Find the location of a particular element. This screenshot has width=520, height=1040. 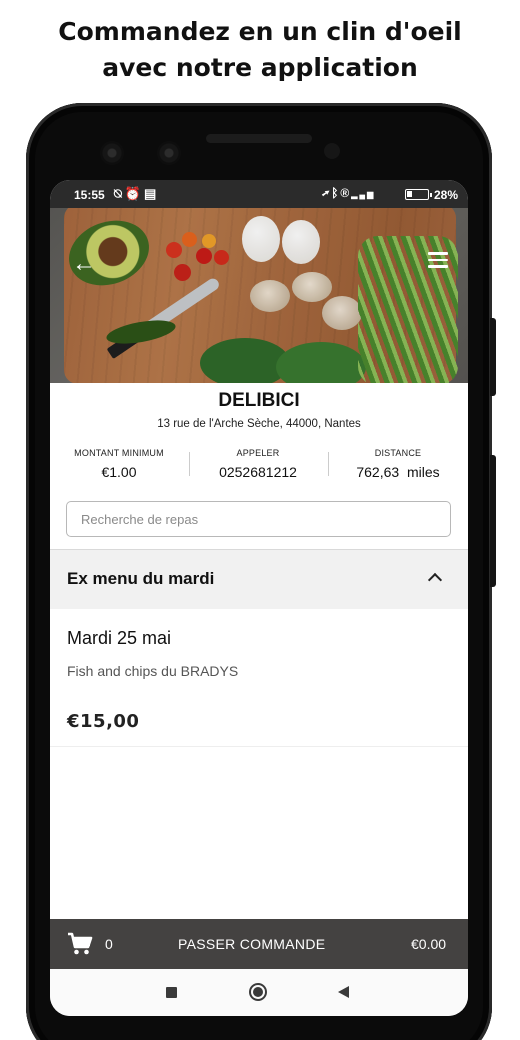

minimum-order-value: €1.00 is located at coordinates (119, 472).